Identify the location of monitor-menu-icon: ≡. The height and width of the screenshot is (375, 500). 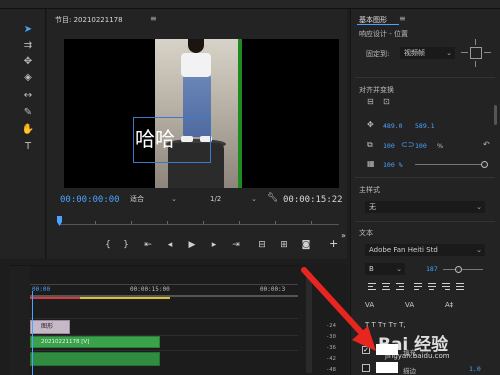
(153, 18).